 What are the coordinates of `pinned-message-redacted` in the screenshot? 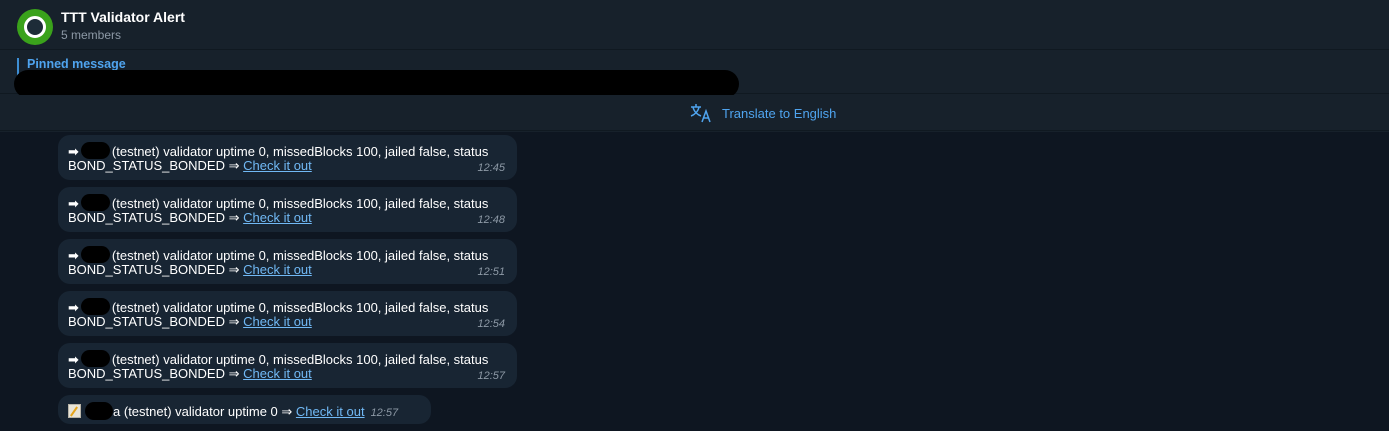 It's located at (376, 84).